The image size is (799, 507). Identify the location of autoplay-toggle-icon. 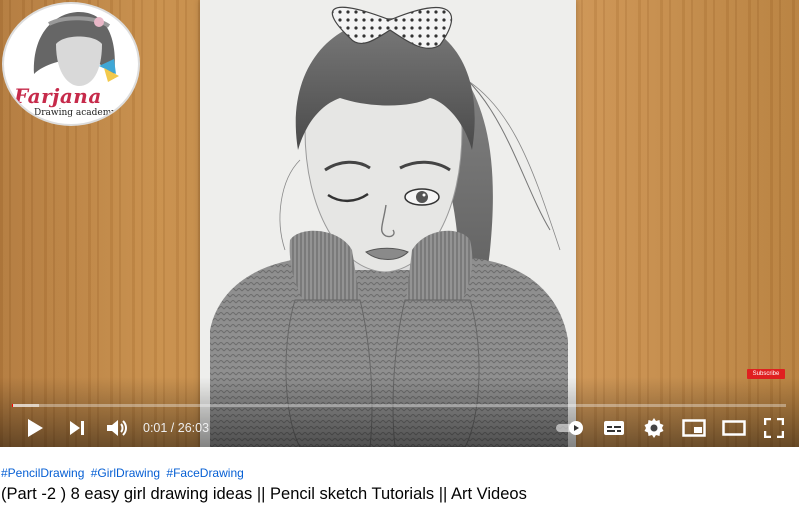
(569, 428).